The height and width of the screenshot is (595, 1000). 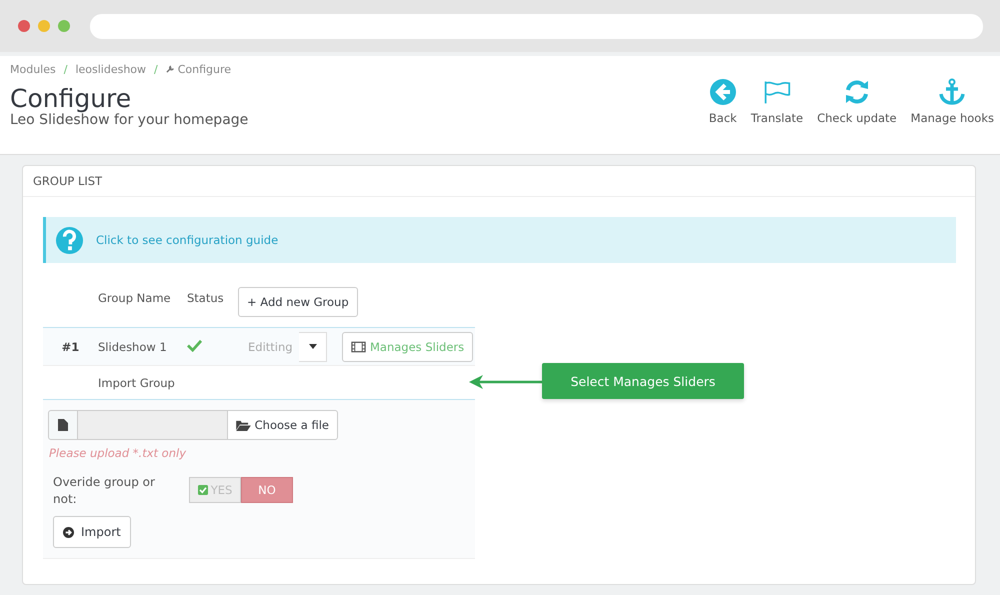 I want to click on page-subtitle: Leo Slideshow for your homepage, so click(x=129, y=120).